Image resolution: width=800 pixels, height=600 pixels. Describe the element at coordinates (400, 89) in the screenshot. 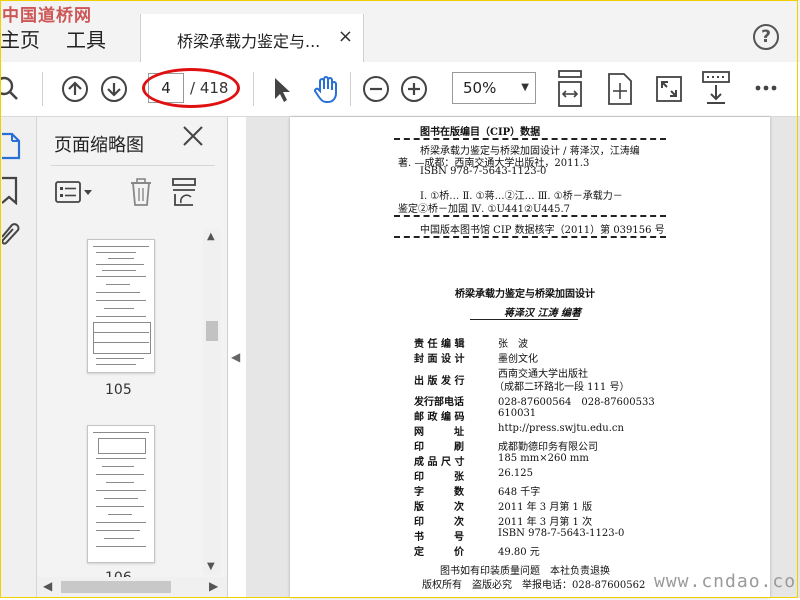

I see `toolbar: 4 / 418 50% ▼` at that location.